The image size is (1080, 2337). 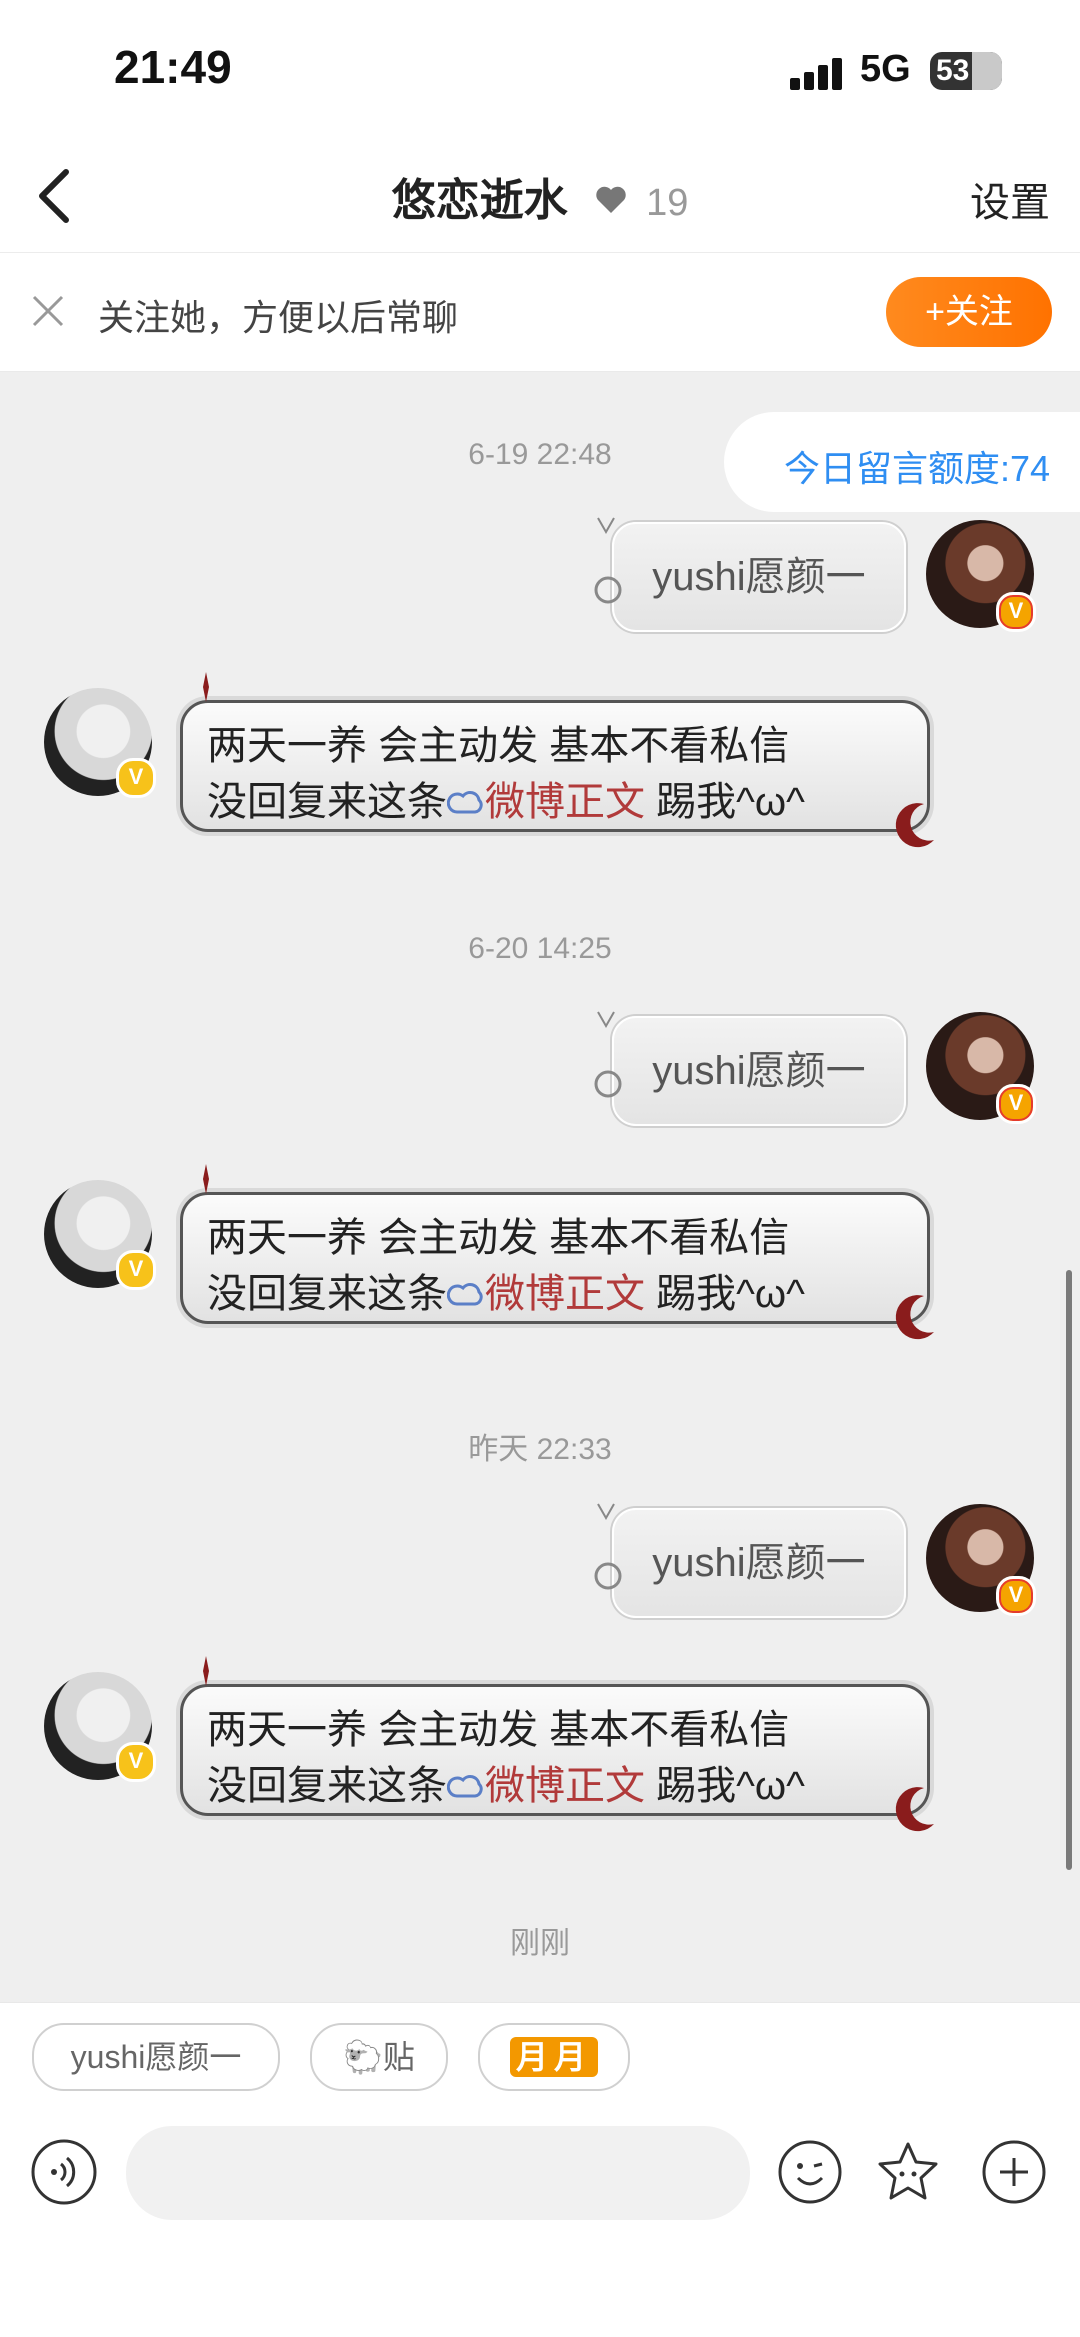 What do you see at coordinates (908, 2172) in the screenshot?
I see `star-icon` at bounding box center [908, 2172].